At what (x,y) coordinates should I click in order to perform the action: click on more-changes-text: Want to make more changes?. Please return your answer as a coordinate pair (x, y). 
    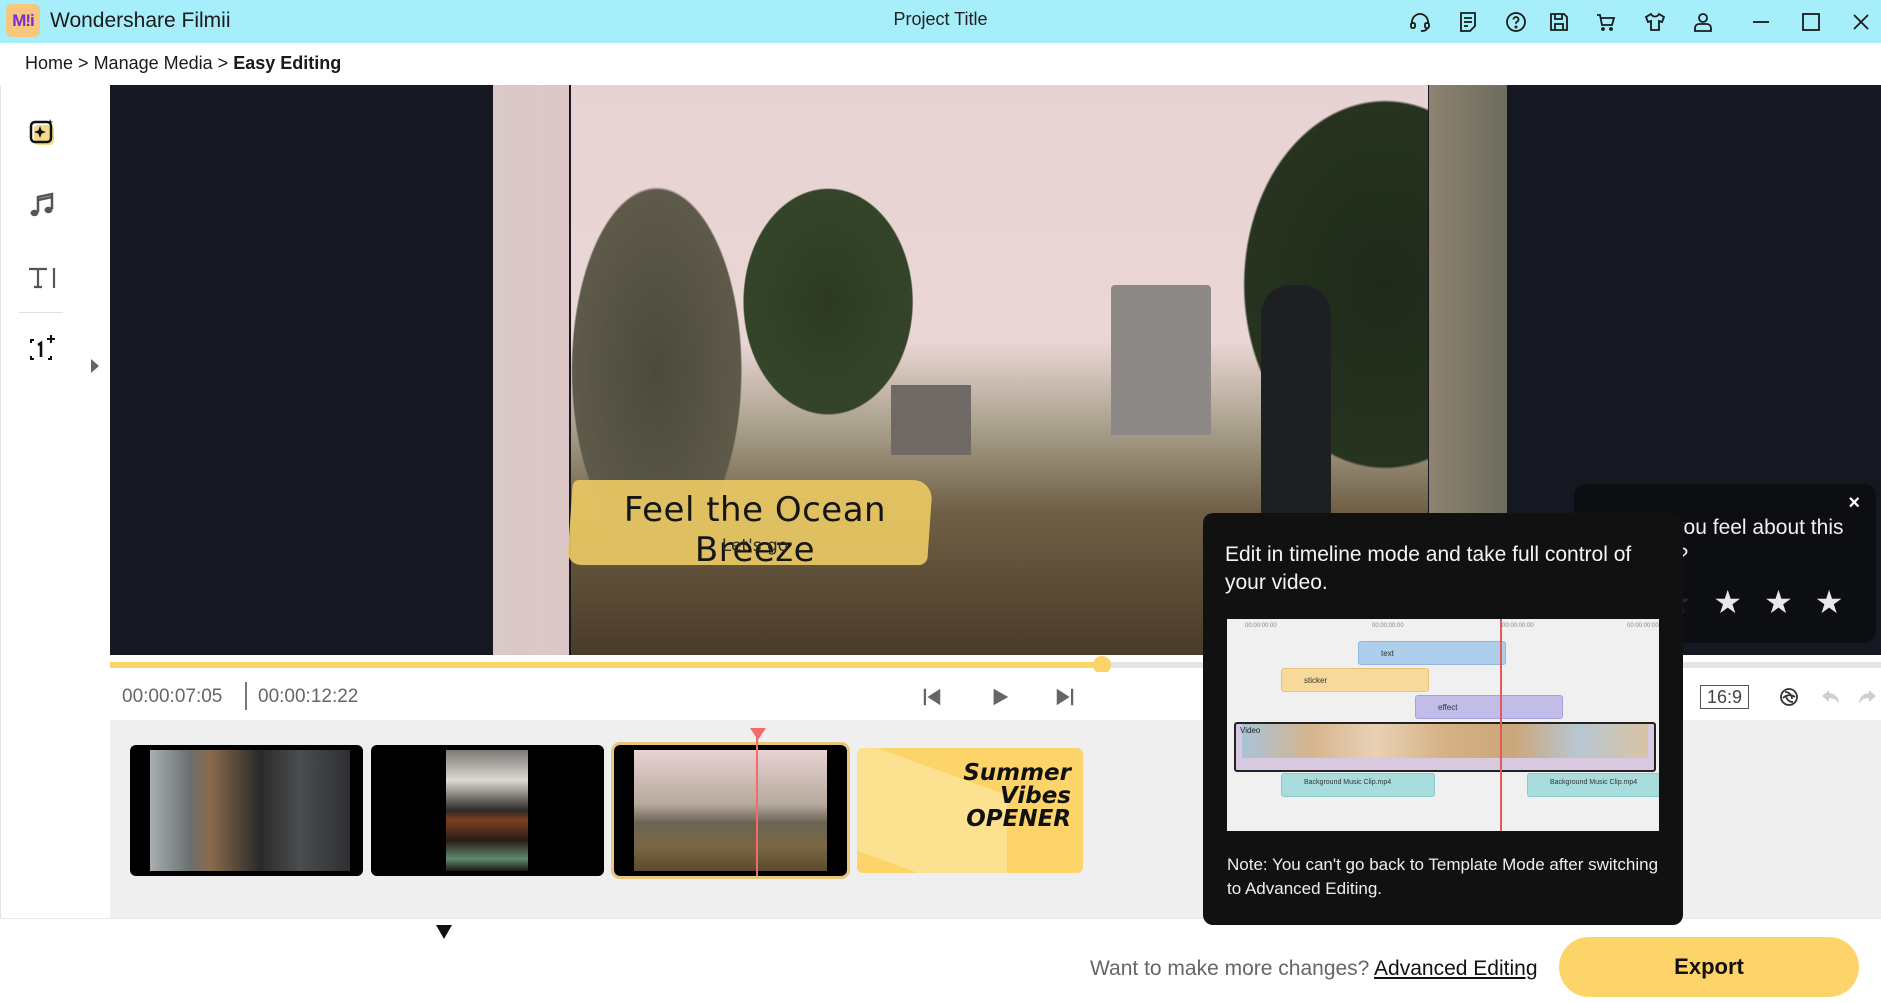
    Looking at the image, I should click on (1230, 968).